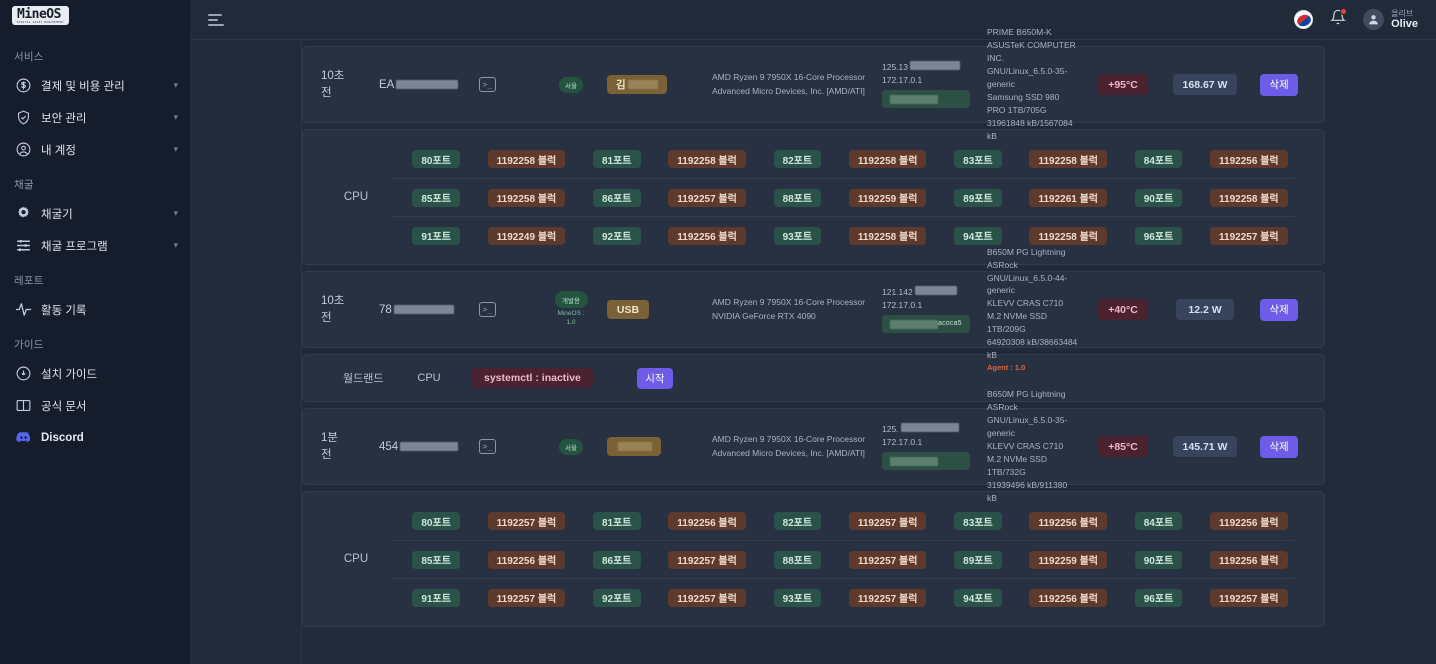  What do you see at coordinates (654, 378) in the screenshot?
I see `start-button: 시작` at bounding box center [654, 378].